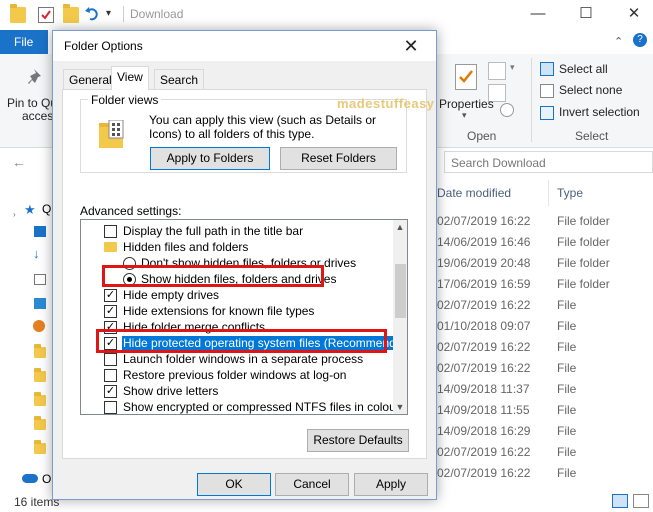  Describe the element at coordinates (531, 100) in the screenshot. I see `ribbon-divider` at that location.